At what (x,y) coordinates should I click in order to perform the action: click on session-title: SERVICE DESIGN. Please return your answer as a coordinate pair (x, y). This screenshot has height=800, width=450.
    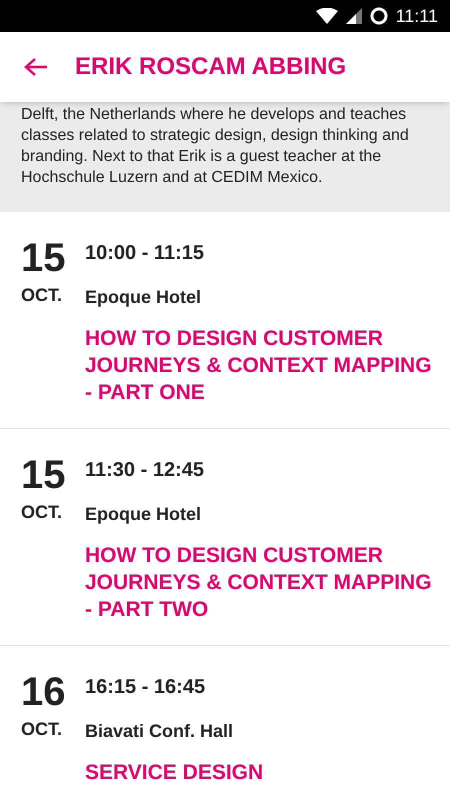
    Looking at the image, I should click on (174, 773).